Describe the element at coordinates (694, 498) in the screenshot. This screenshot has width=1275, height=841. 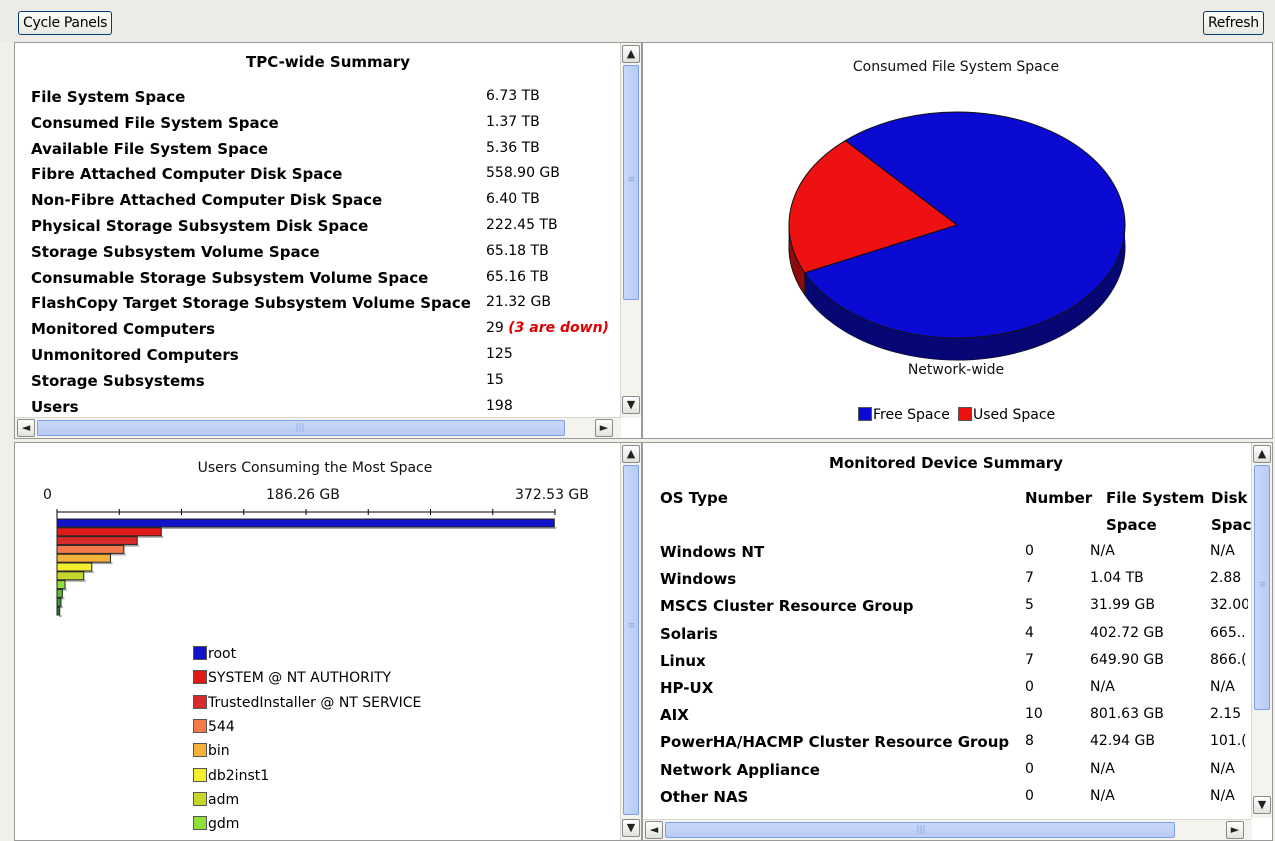
I see `column-header-os: OS Type` at that location.